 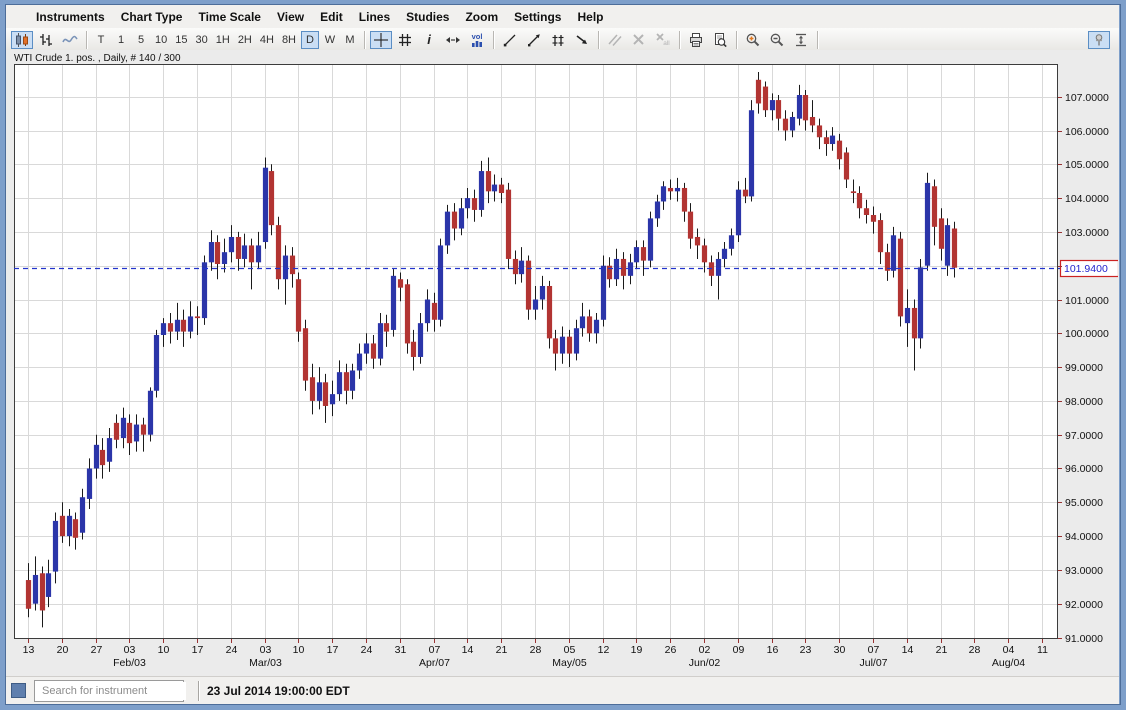 I want to click on crosshair-button, so click(x=381, y=39).